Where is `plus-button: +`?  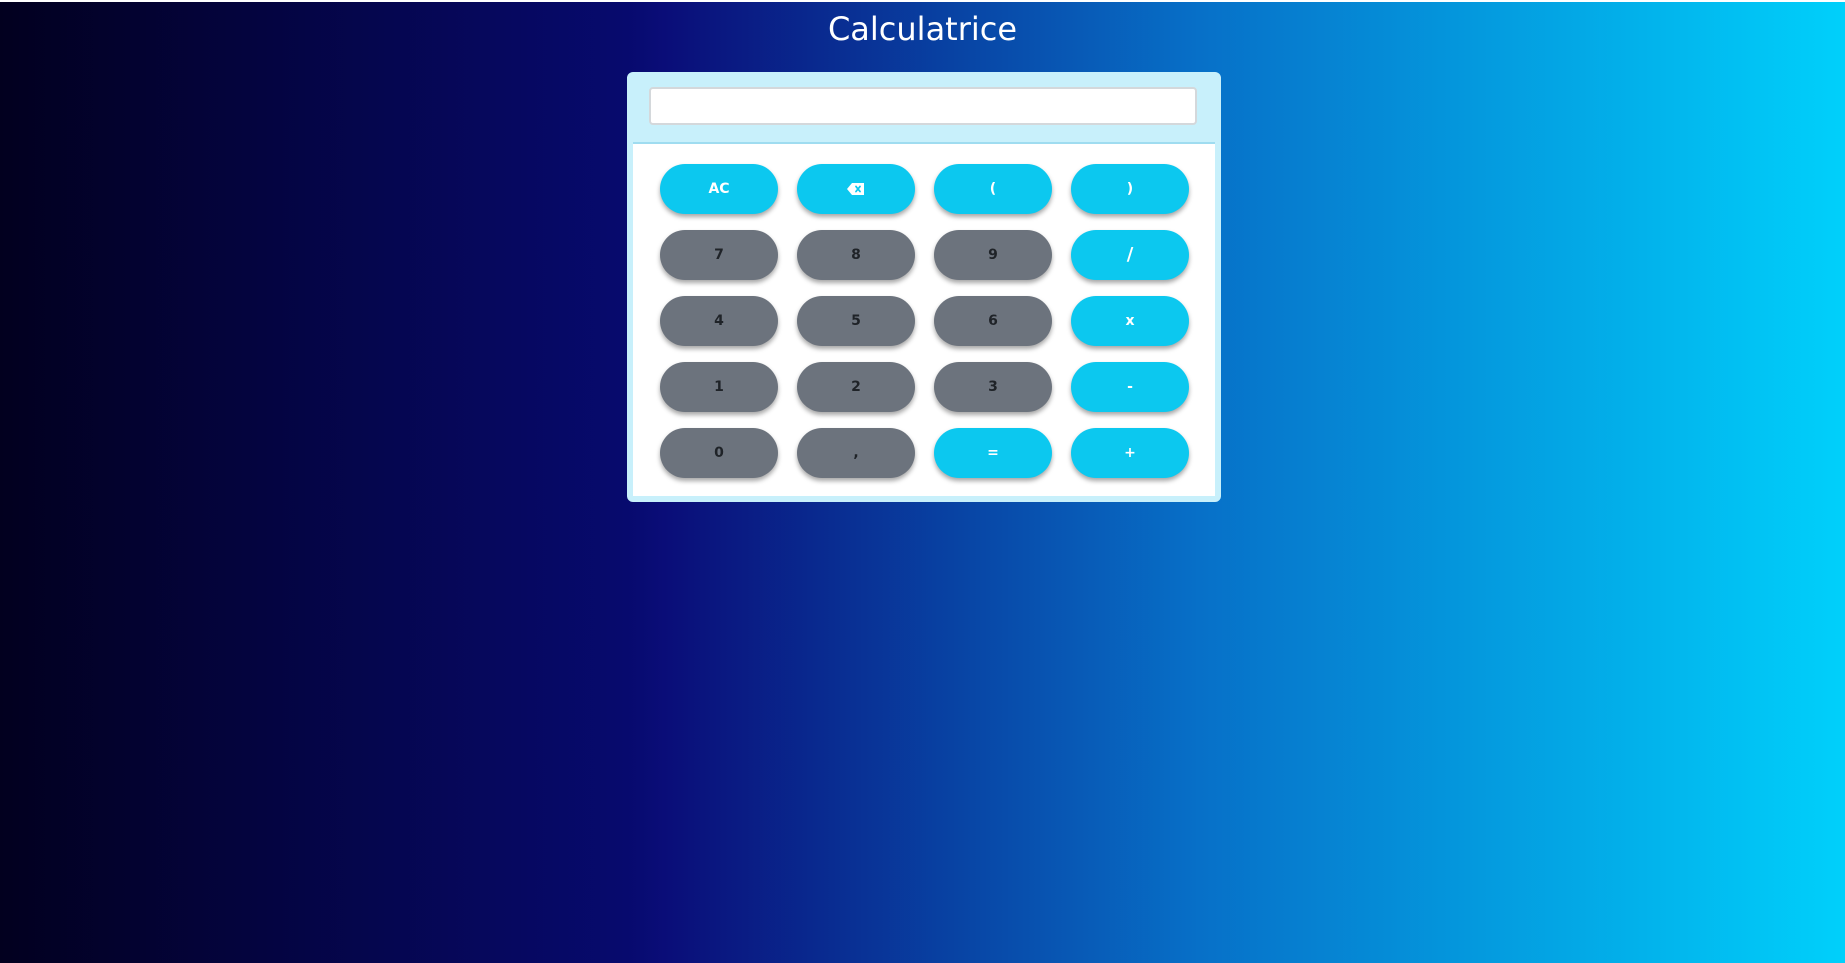 plus-button: + is located at coordinates (1130, 453).